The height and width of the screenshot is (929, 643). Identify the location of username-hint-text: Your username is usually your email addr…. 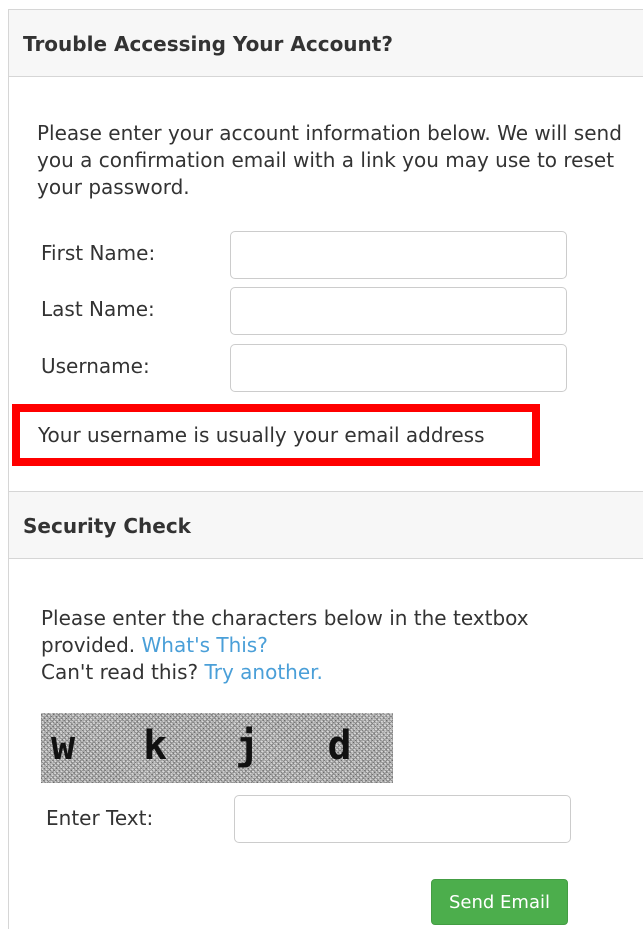
(261, 435).